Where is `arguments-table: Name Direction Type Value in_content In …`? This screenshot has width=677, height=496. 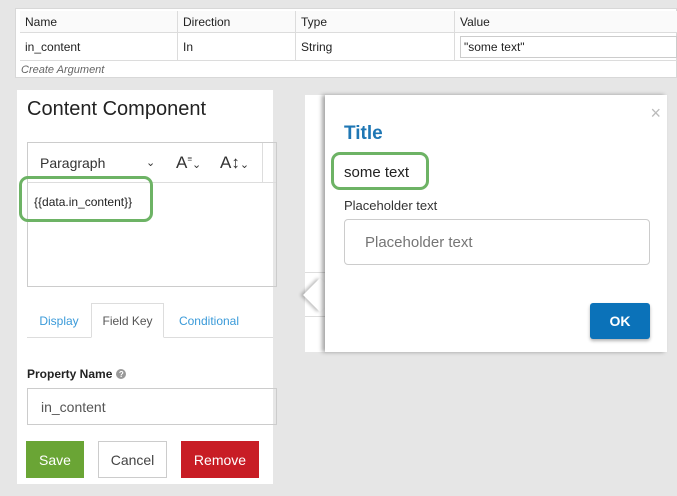
arguments-table: Name Direction Type Value in_content In … is located at coordinates (346, 43).